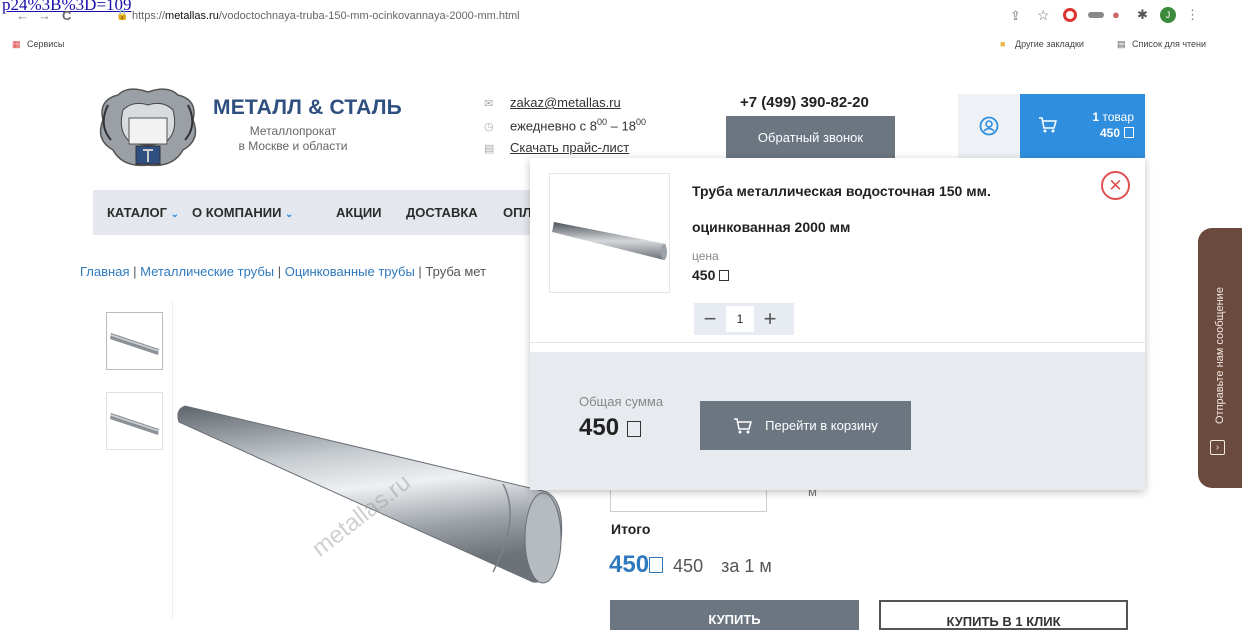 The width and height of the screenshot is (1242, 630). Describe the element at coordinates (307, 108) in the screenshot. I see `brand-name: МЕТАЛЛ & СТАЛЬ` at that location.